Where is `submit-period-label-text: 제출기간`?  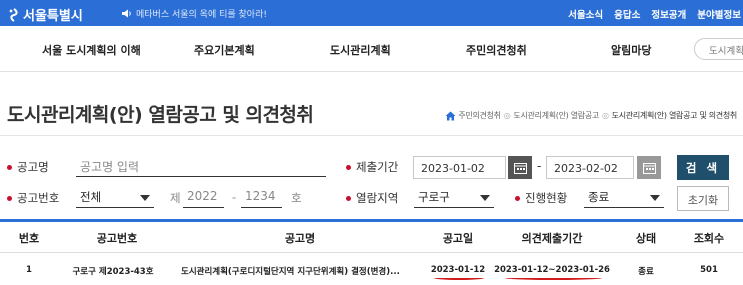
submit-period-label-text: 제출기간 is located at coordinates (377, 167).